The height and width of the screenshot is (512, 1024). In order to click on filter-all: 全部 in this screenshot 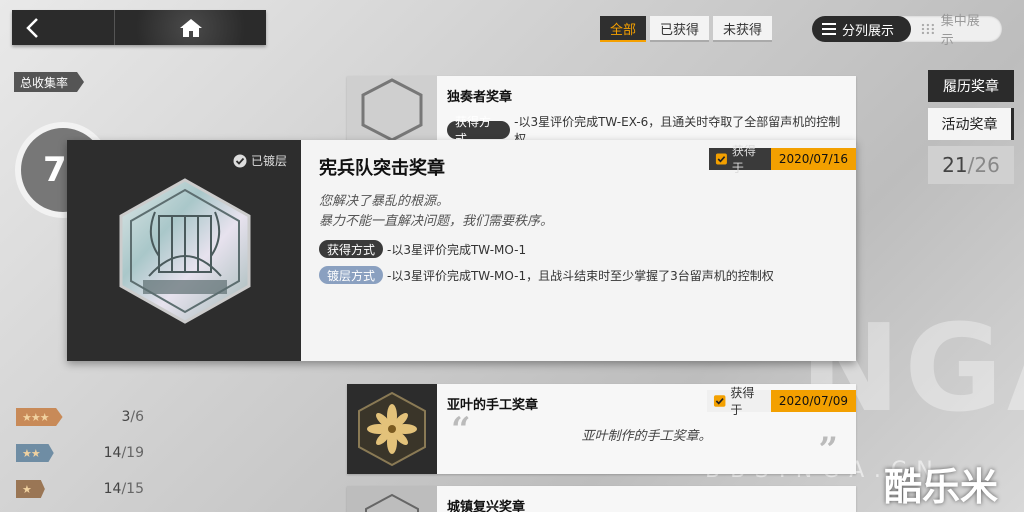, I will do `click(623, 29)`.